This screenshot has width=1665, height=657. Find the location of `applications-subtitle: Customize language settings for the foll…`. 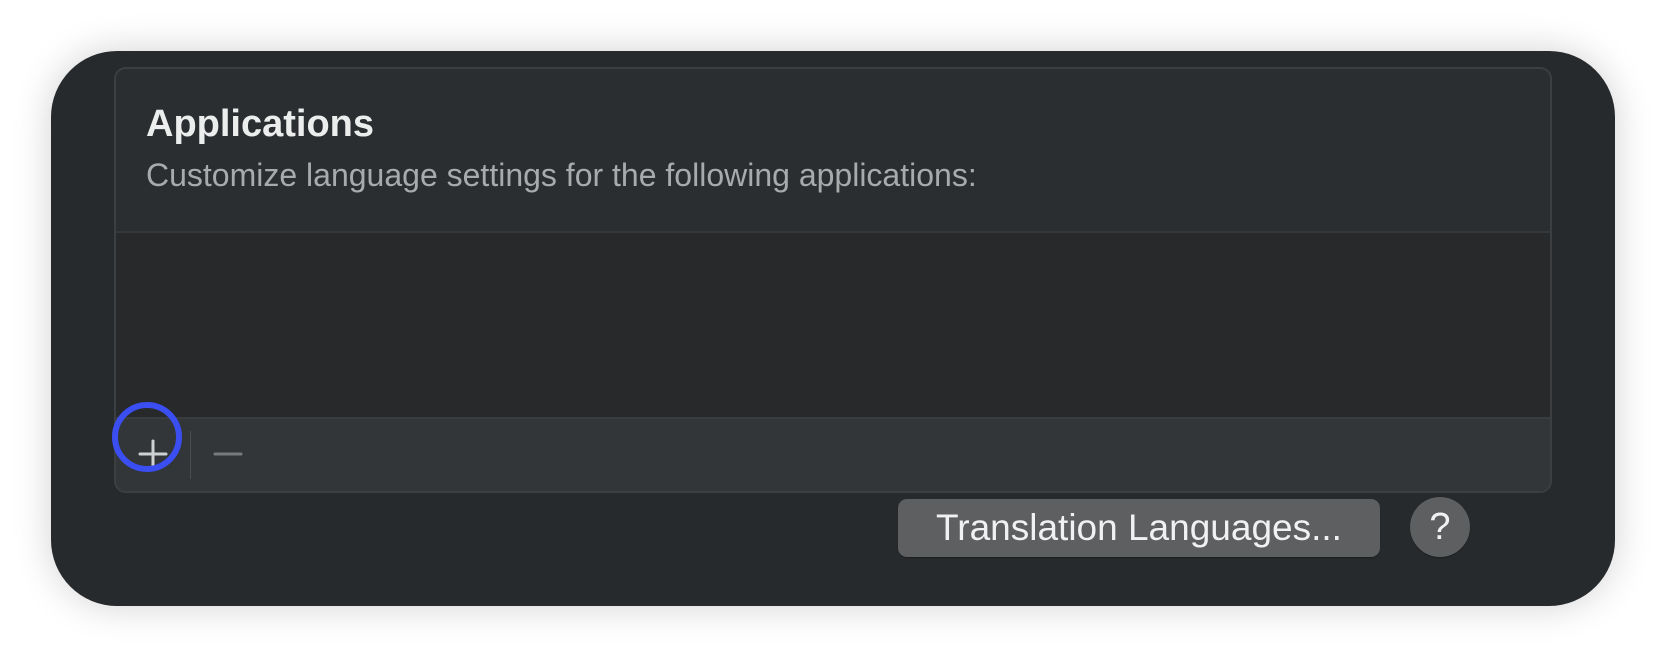

applications-subtitle: Customize language settings for the foll… is located at coordinates (561, 175).